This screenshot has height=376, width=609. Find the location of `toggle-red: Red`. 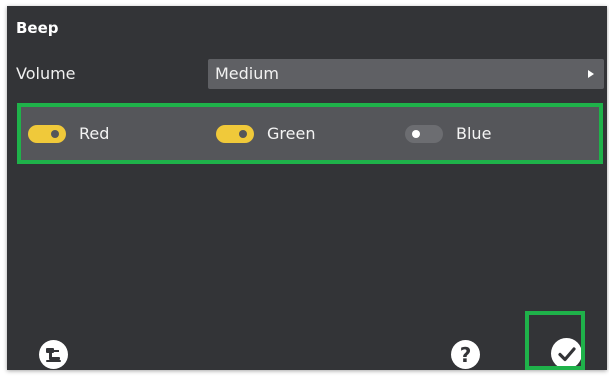

toggle-red: Red is located at coordinates (68, 133).